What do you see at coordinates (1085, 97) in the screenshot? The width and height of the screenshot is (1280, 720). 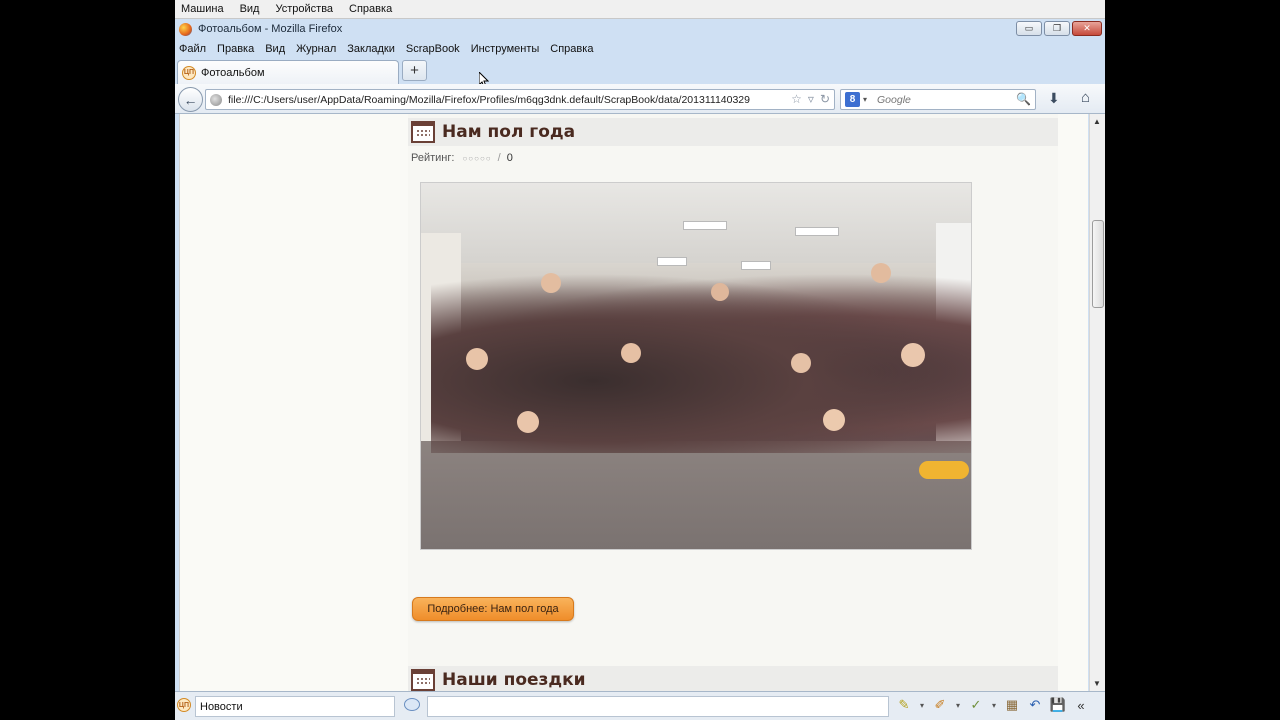 I see `home-icon: ⌂` at bounding box center [1085, 97].